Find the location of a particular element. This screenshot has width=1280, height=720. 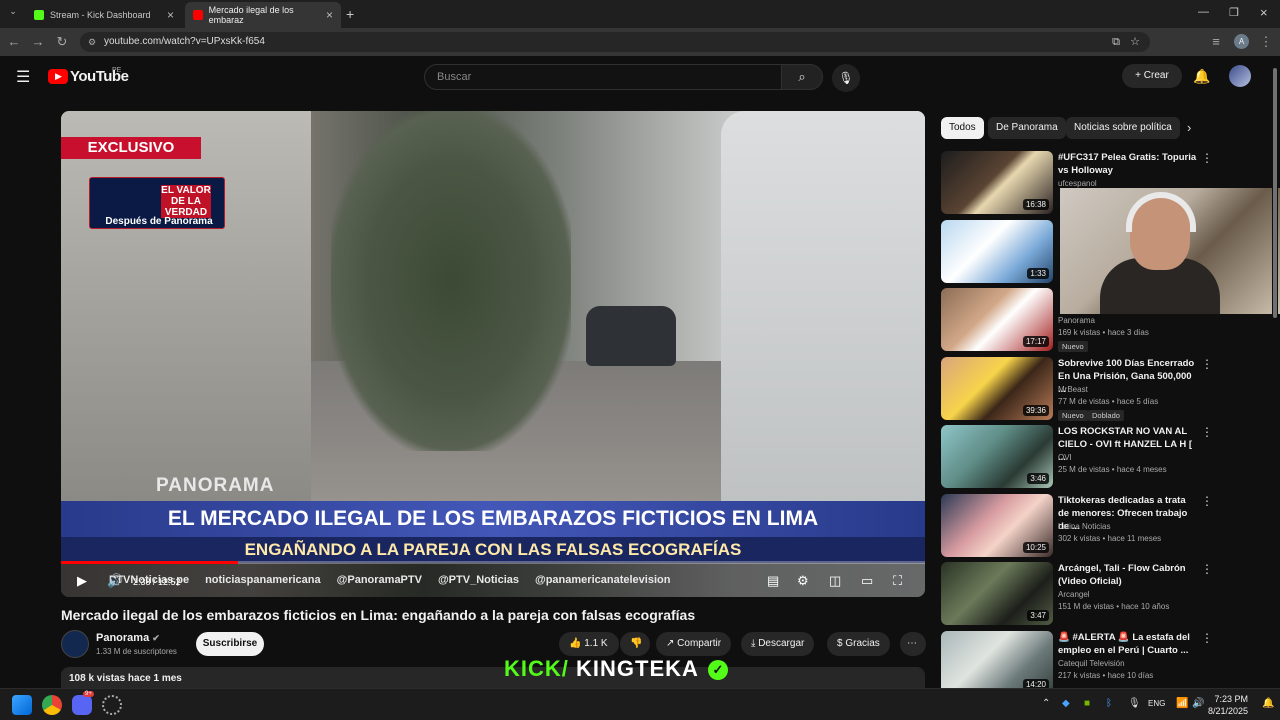

language-indicator: ENG is located at coordinates (1156, 703).